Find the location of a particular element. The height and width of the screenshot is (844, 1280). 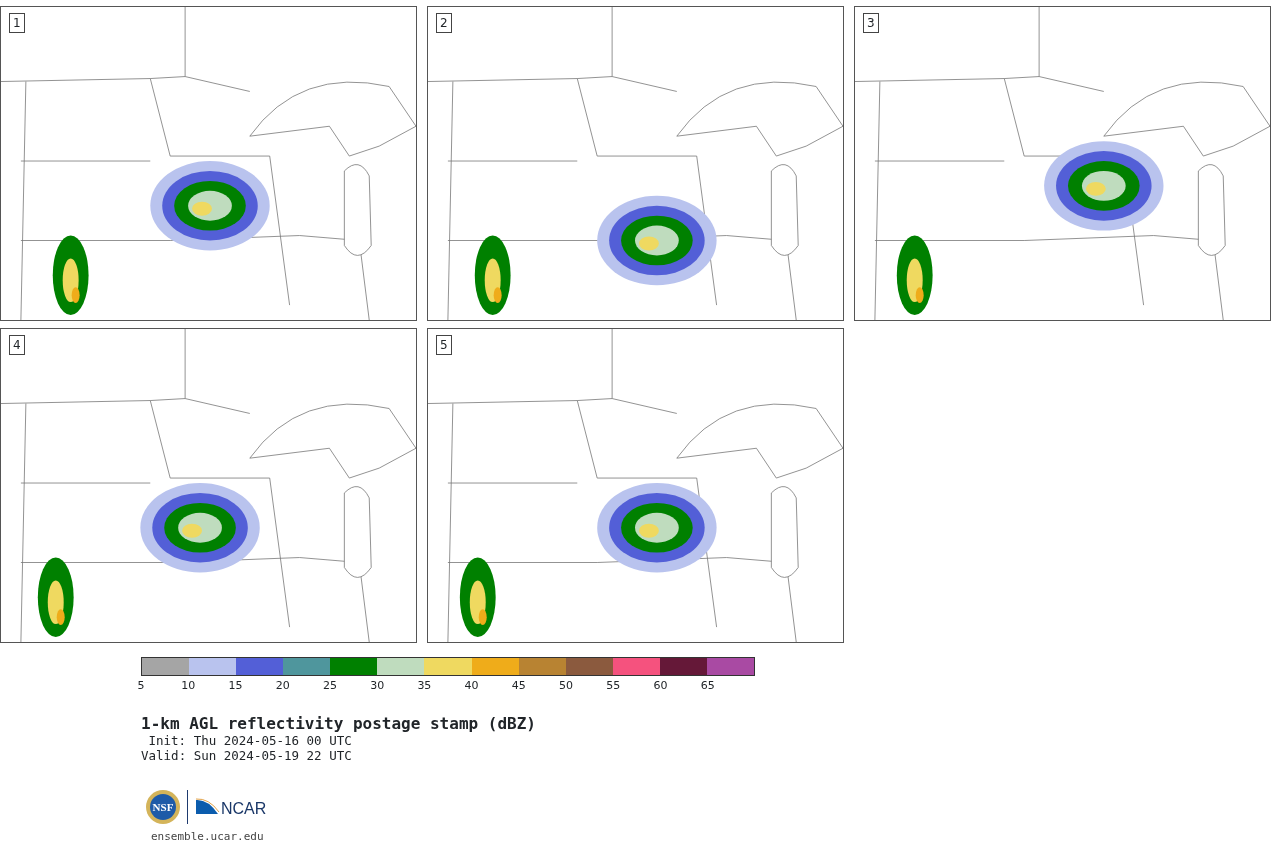

tick-label: 35 is located at coordinates (424, 686).